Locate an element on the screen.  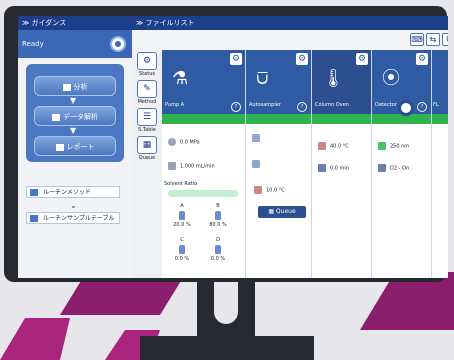
nav-queue: ▦ Queue is located at coordinates (147, 148).